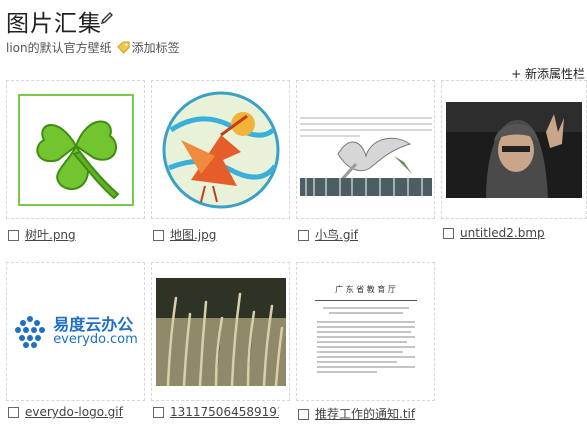 Image resolution: width=587 pixels, height=425 pixels. I want to click on crane-painting-image, so click(220, 149).